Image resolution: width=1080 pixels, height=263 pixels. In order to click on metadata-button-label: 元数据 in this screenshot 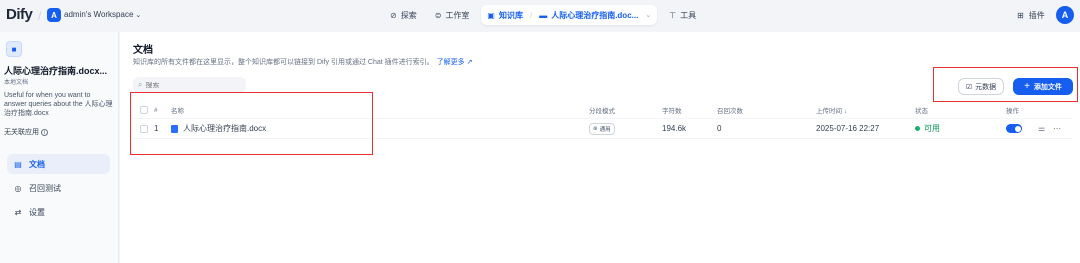, I will do `click(986, 87)`.